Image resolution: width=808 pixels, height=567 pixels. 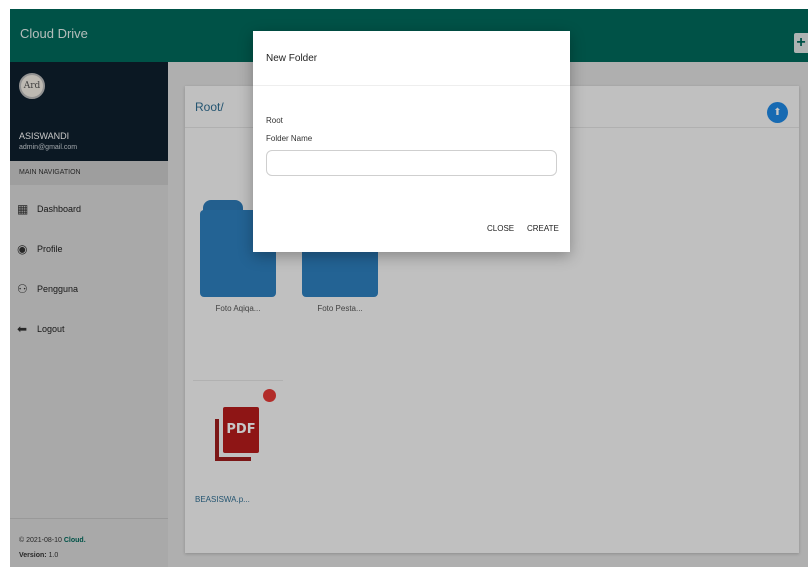 What do you see at coordinates (289, 138) in the screenshot?
I see `folder-name-label: Folder Name` at bounding box center [289, 138].